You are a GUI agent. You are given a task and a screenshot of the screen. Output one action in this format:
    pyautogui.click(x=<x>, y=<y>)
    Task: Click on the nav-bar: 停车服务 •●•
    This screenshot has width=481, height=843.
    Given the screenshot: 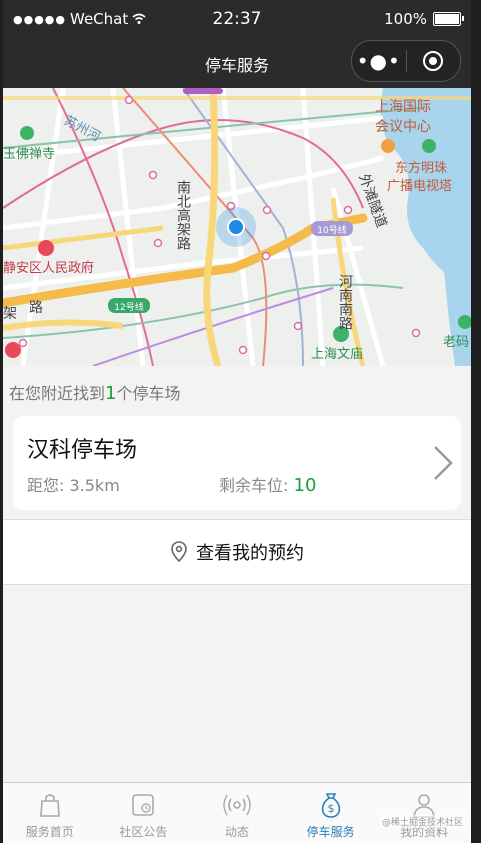 What is the action you would take?
    pyautogui.click(x=237, y=64)
    